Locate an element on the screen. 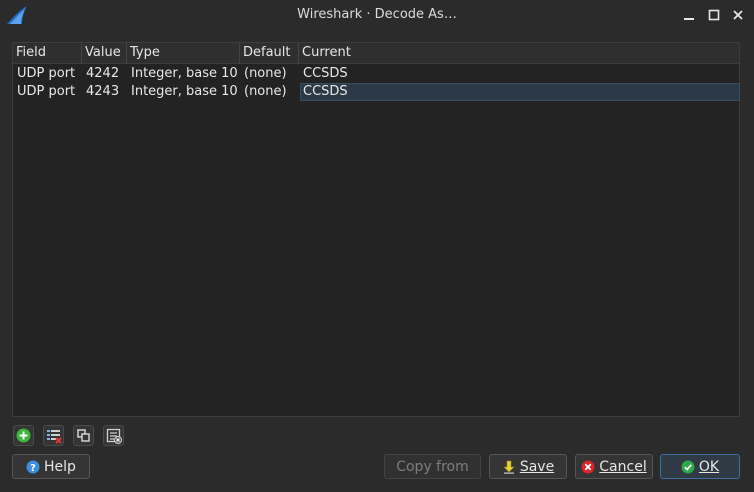 This screenshot has width=754, height=492. maximize-icon is located at coordinates (714, 15).